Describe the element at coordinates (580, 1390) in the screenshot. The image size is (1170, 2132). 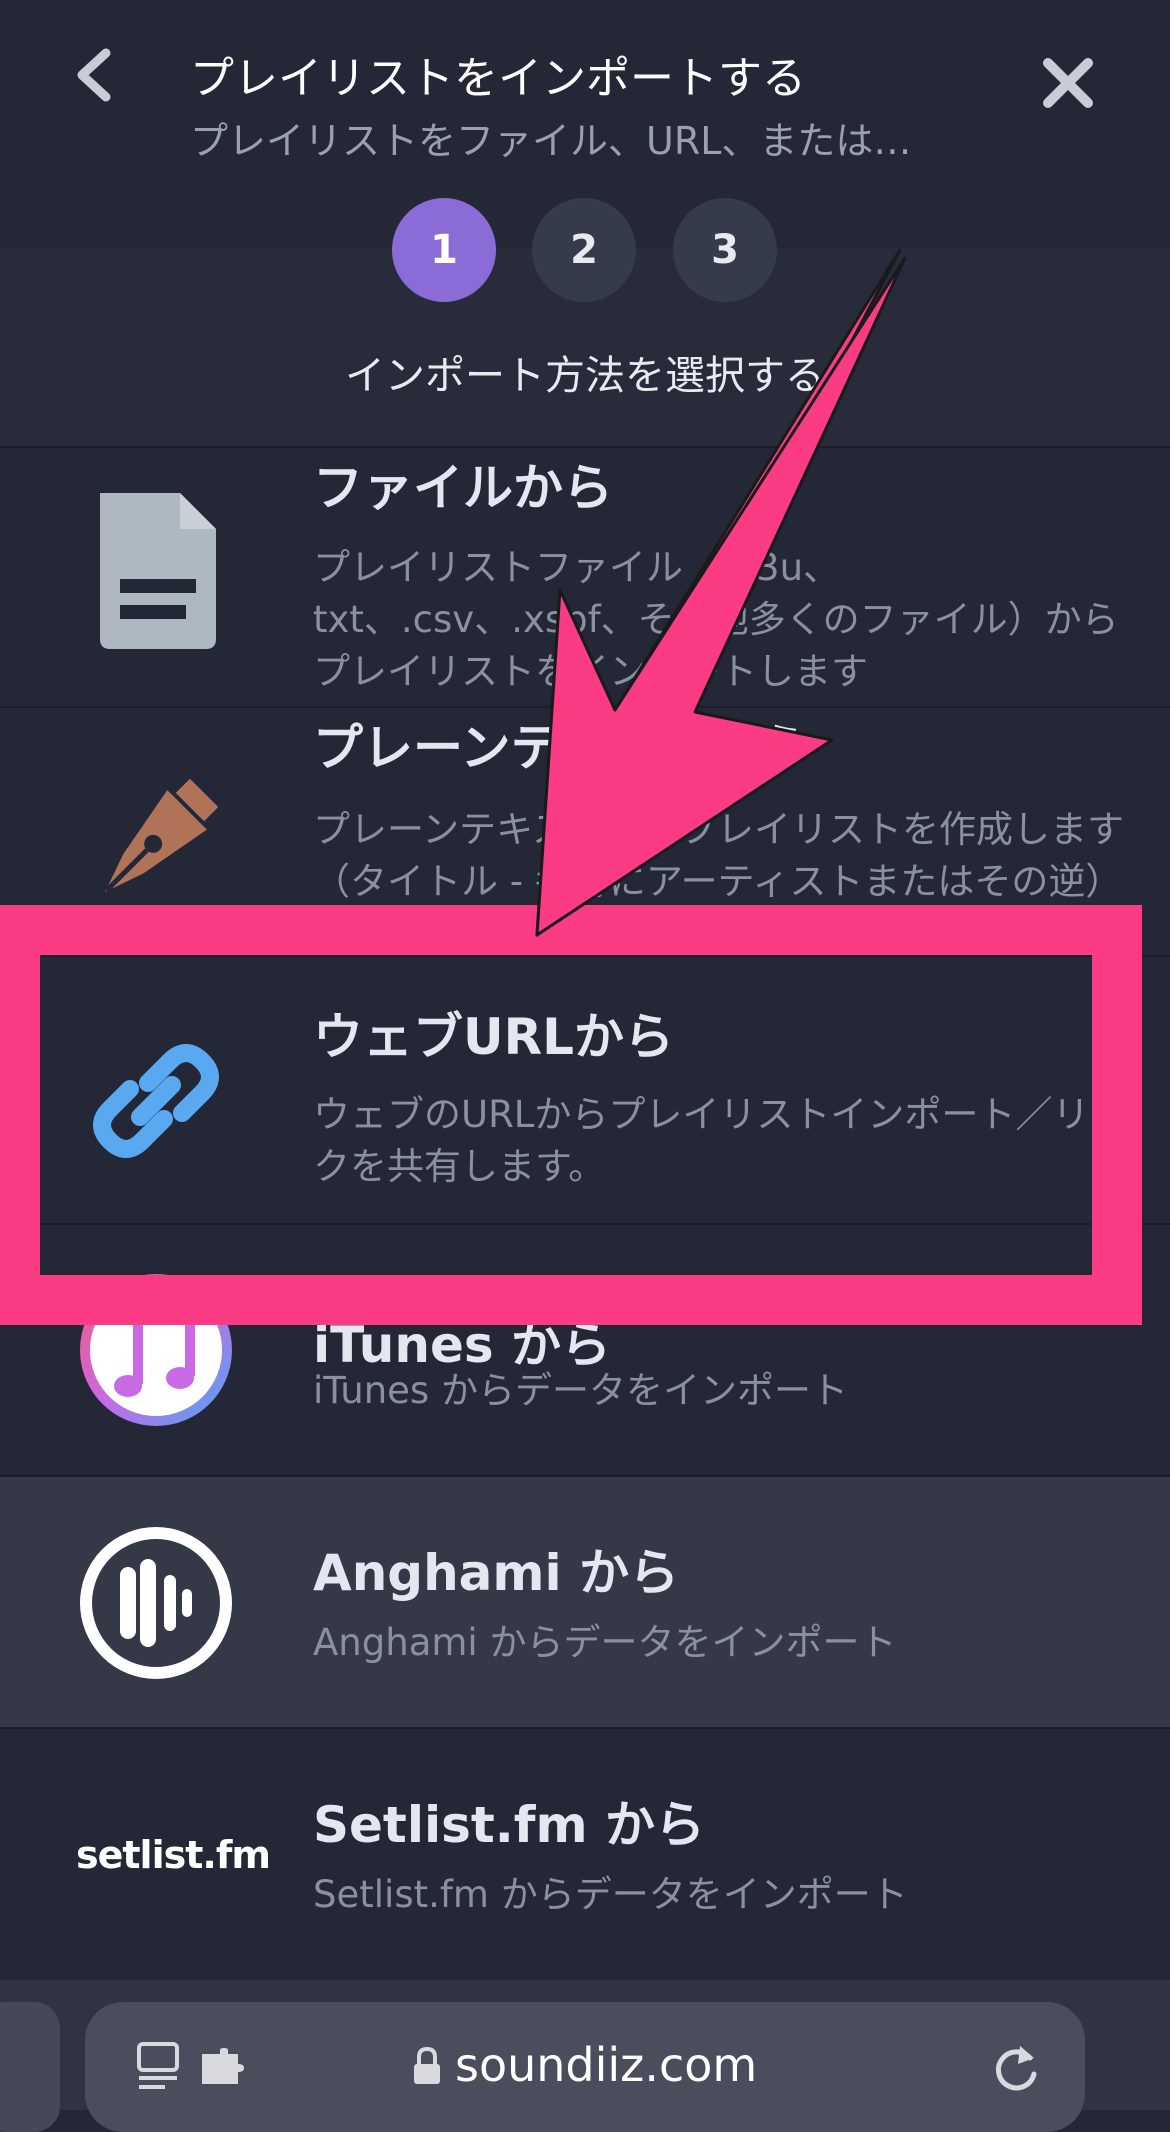
I see `option-description: iTunes からデータをインポート` at that location.